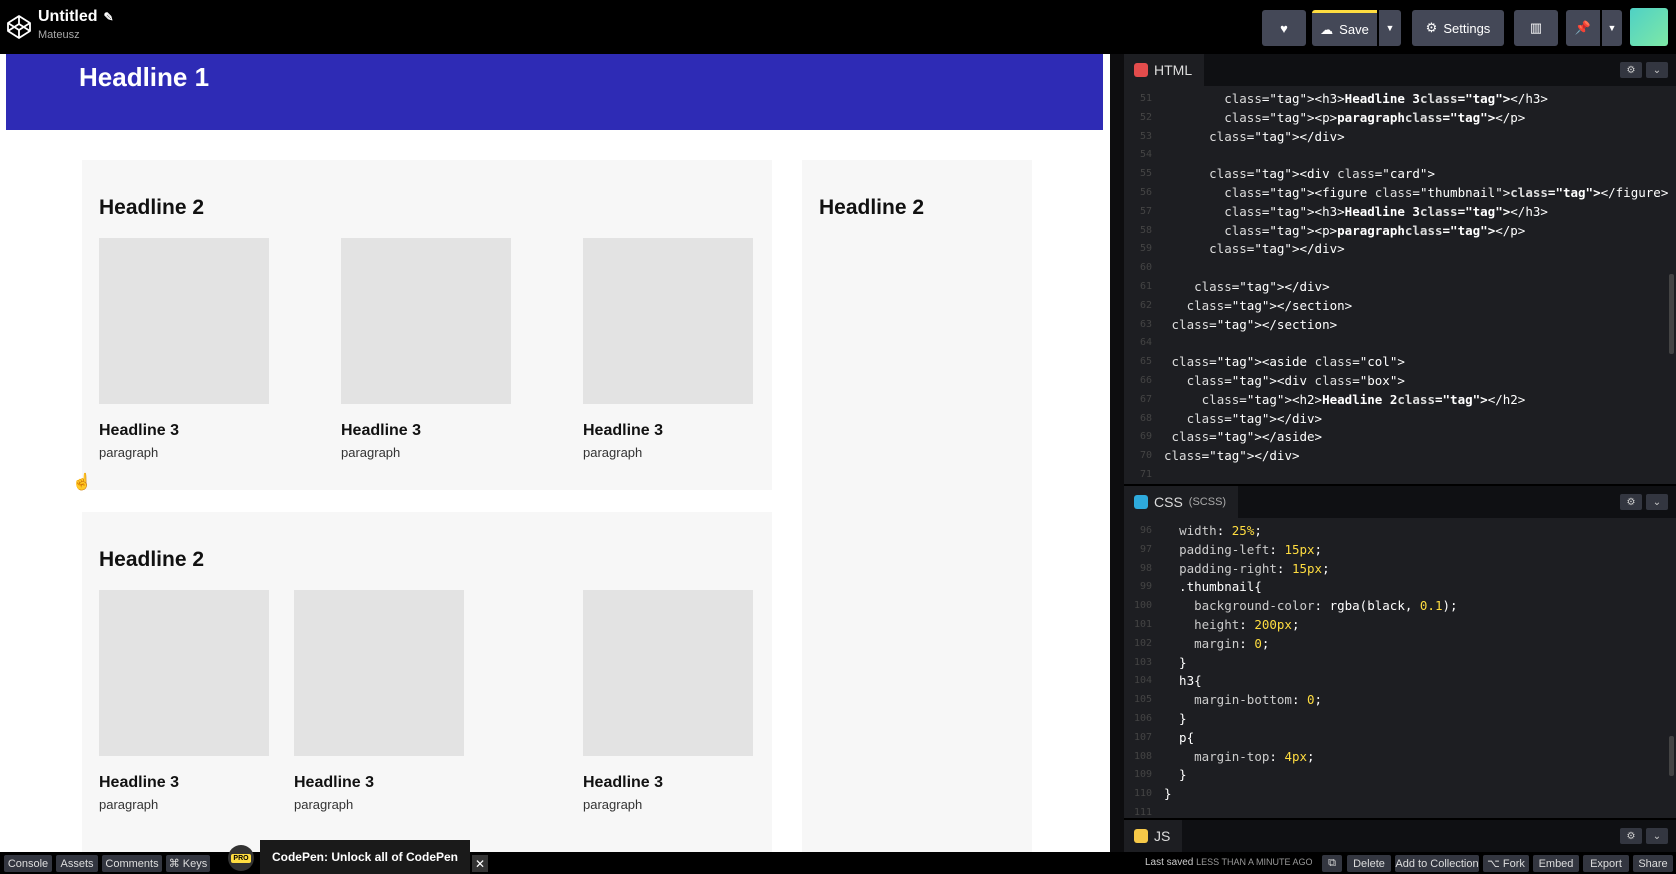 The image size is (1676, 874). Describe the element at coordinates (1437, 863) in the screenshot. I see `add-to-collection-button: Add to Collection` at that location.